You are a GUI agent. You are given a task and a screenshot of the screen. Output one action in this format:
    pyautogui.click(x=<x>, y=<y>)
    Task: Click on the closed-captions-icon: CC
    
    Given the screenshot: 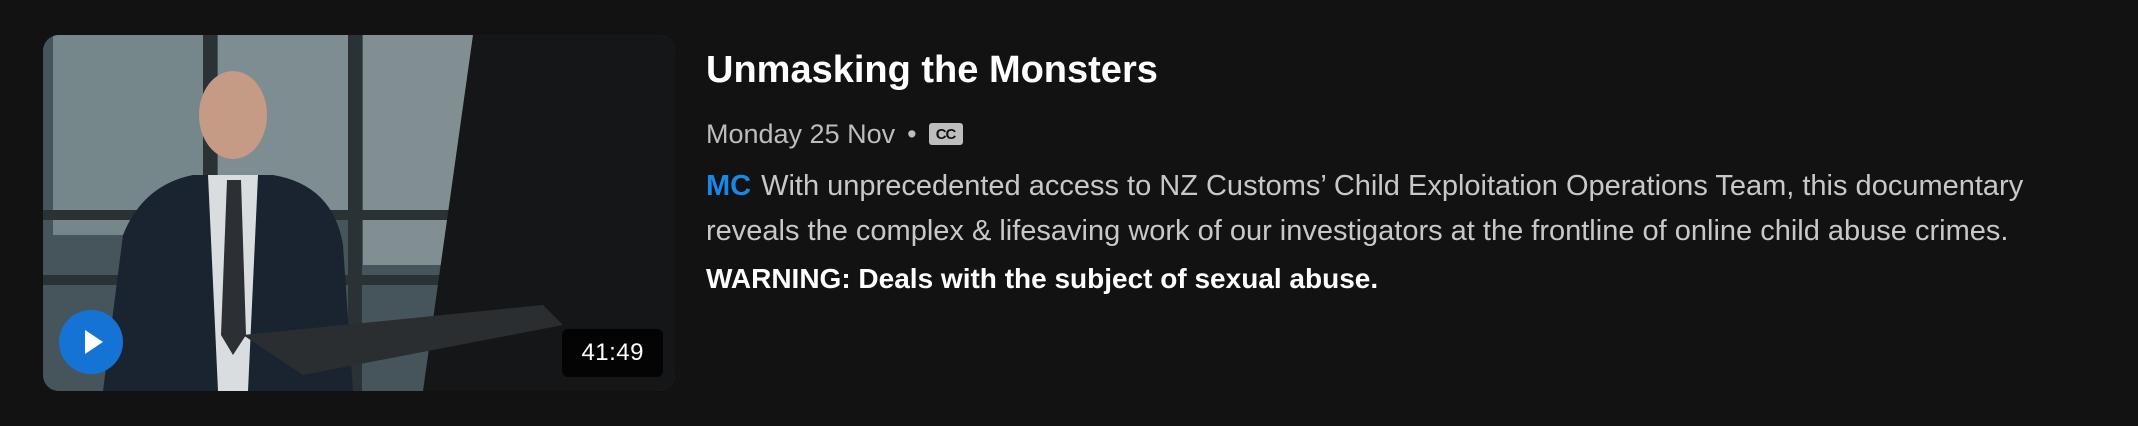 What is the action you would take?
    pyautogui.click(x=945, y=134)
    